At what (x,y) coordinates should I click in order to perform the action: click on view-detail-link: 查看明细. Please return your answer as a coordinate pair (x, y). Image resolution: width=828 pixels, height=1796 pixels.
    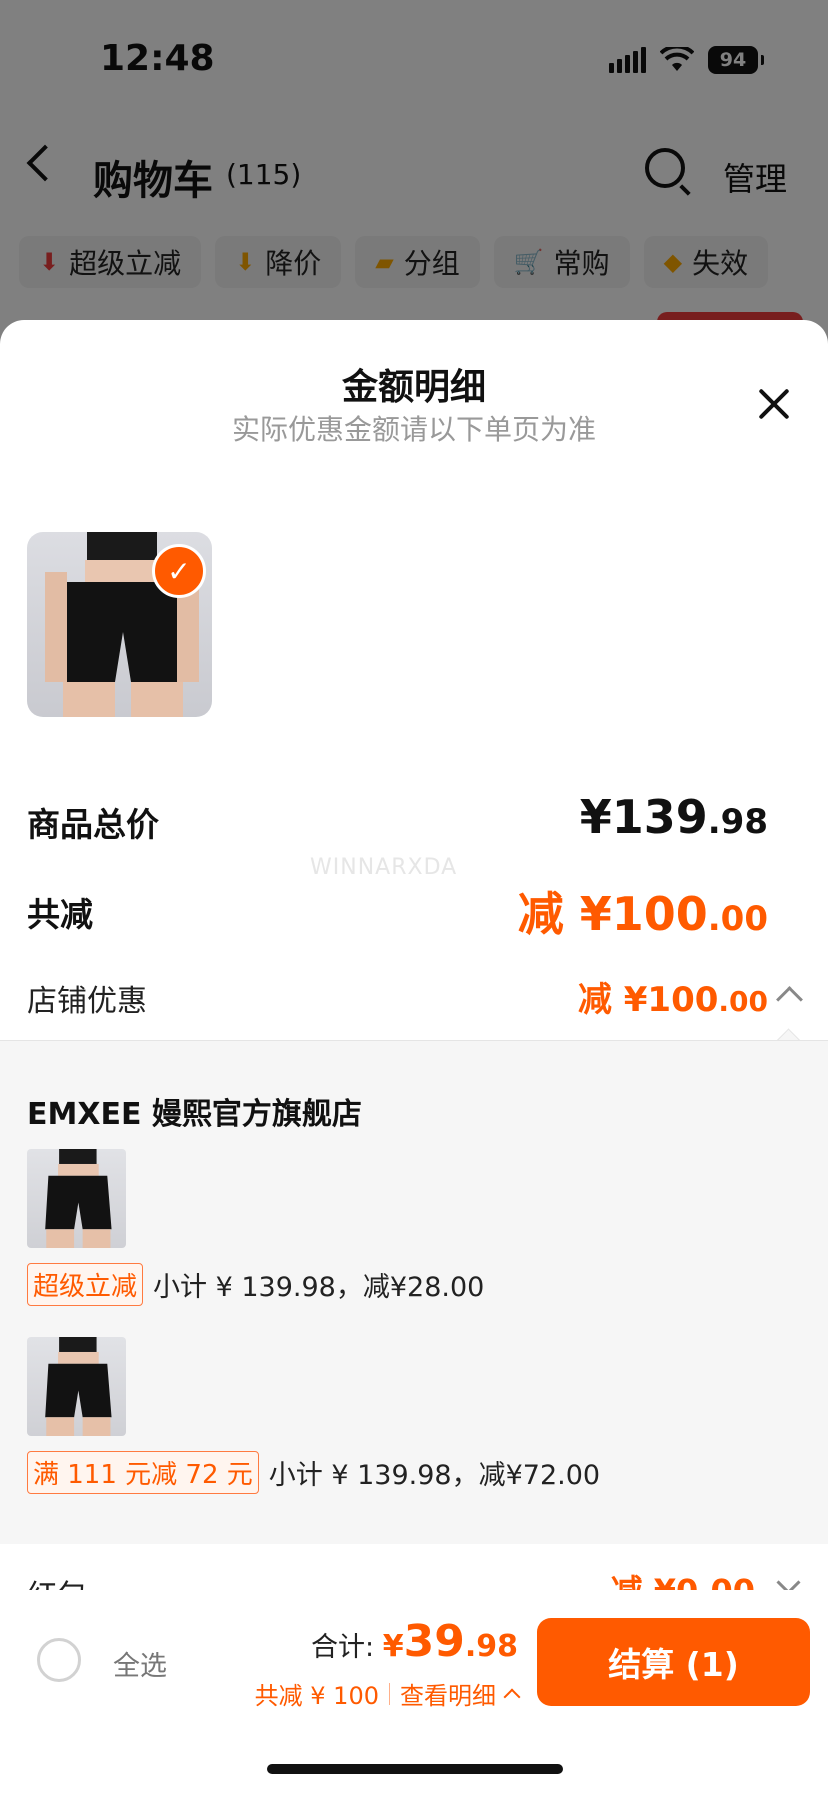
    Looking at the image, I should click on (448, 1693).